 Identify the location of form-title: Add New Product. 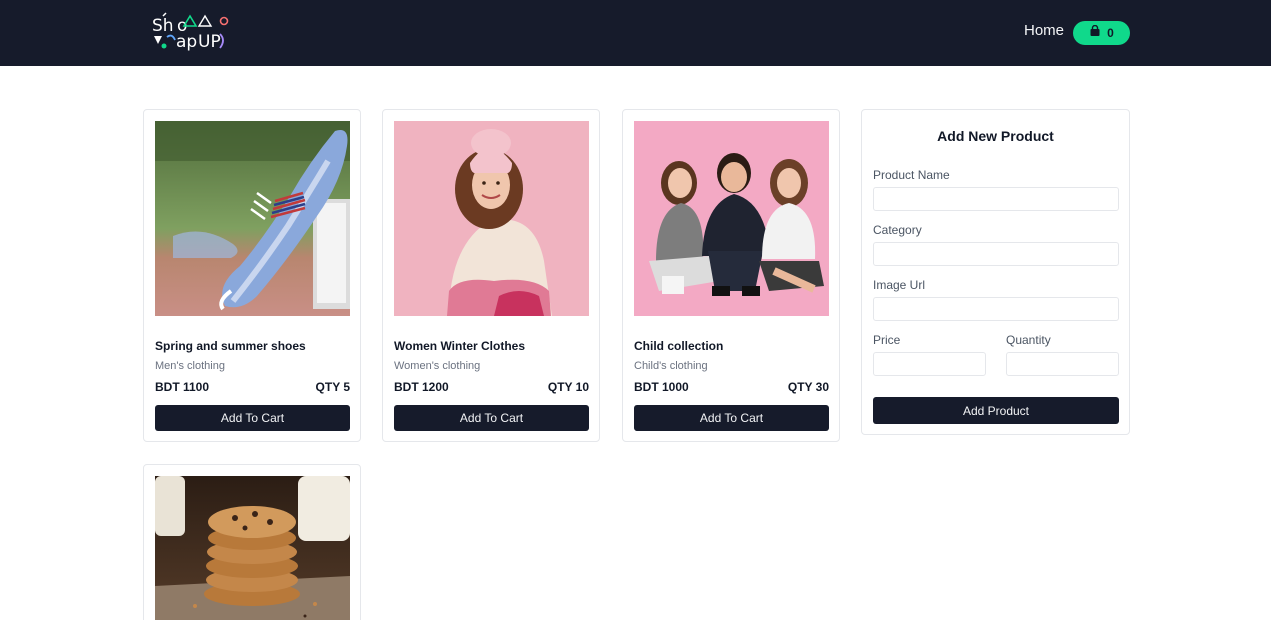
(995, 136).